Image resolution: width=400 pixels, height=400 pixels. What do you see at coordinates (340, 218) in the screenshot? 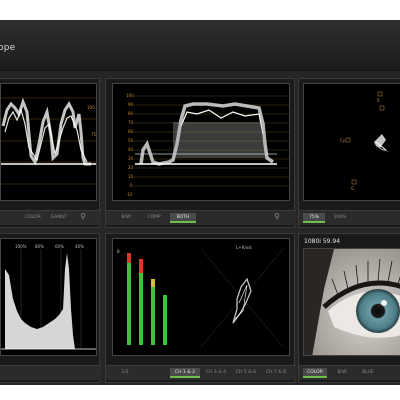
I see `tab-100: 100%` at bounding box center [340, 218].